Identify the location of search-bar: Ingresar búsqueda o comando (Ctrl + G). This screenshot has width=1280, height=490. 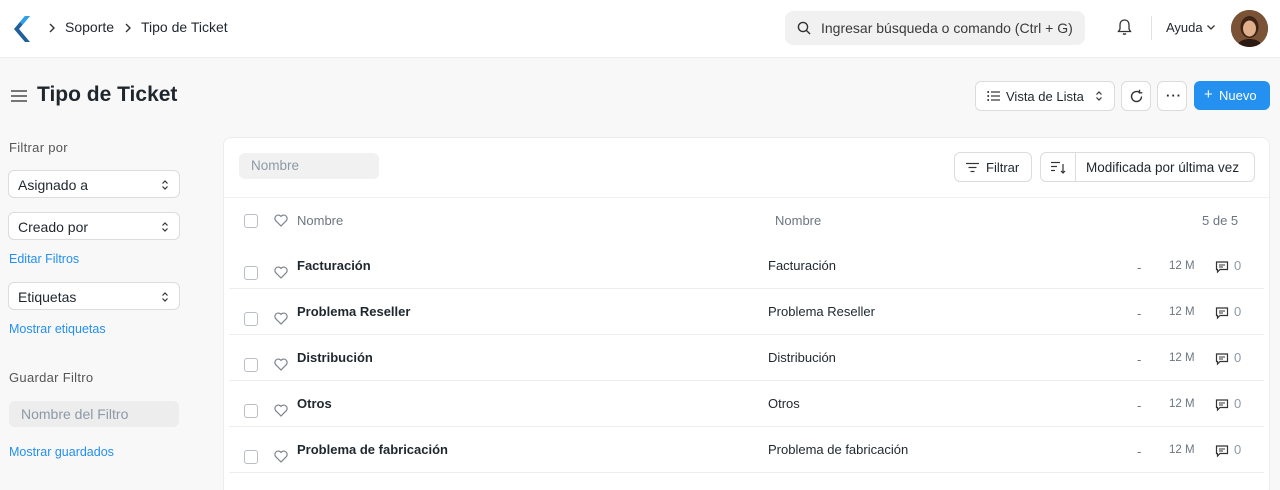
(935, 28).